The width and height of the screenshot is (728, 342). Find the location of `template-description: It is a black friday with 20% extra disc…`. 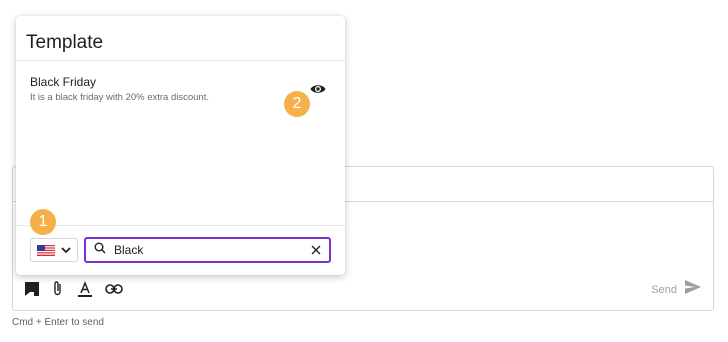

template-description: It is a black friday with 20% extra disc… is located at coordinates (119, 97).